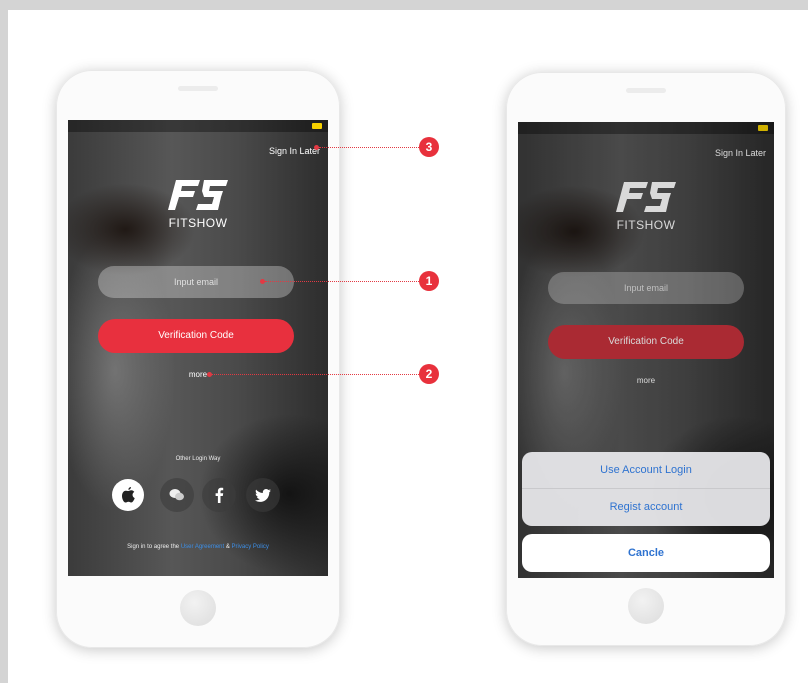  I want to click on callout-badge-2: 2, so click(429, 374).